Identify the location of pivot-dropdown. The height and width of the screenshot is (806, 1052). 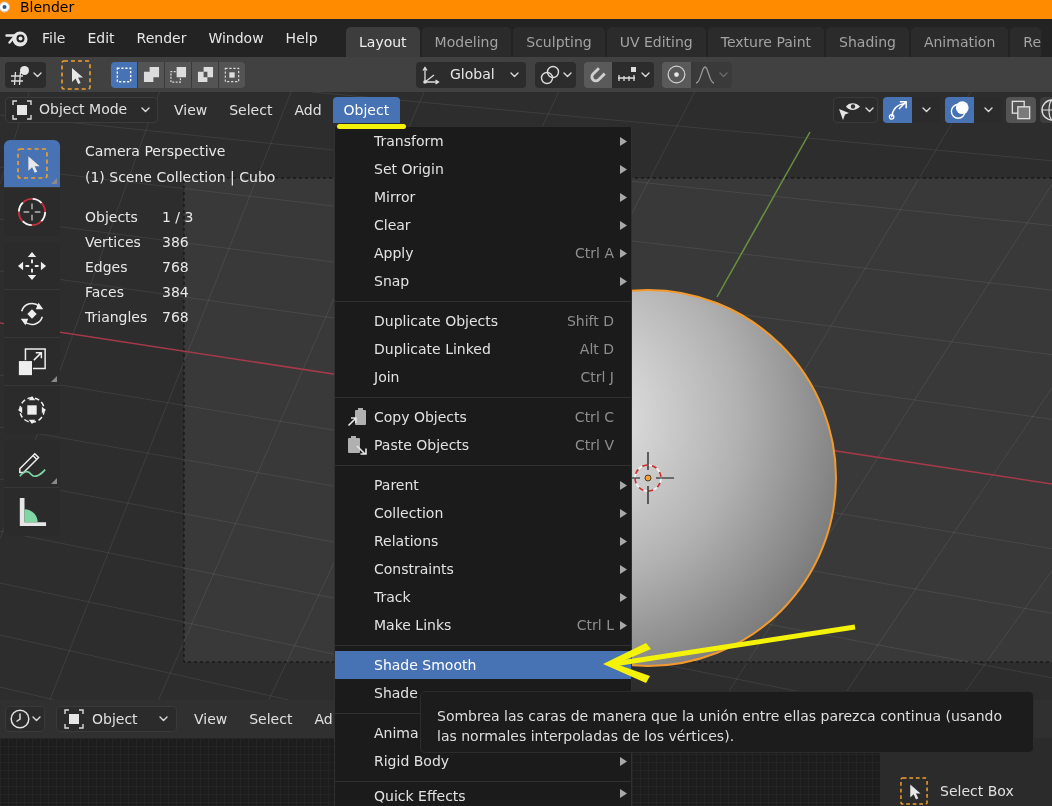
(555, 74).